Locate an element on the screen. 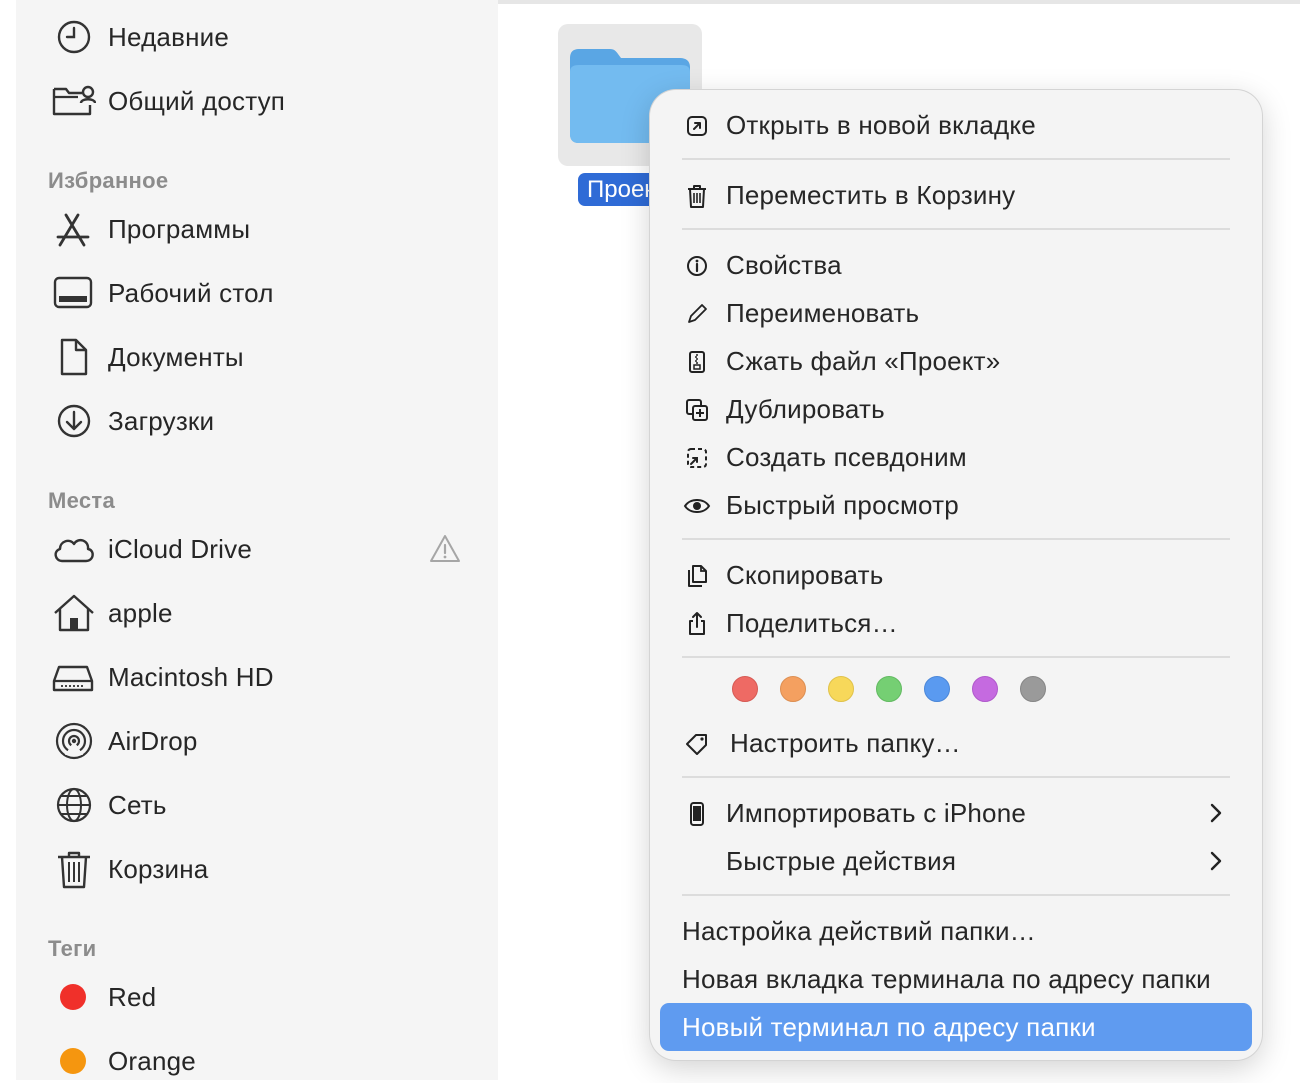  tag-red-button is located at coordinates (745, 689).